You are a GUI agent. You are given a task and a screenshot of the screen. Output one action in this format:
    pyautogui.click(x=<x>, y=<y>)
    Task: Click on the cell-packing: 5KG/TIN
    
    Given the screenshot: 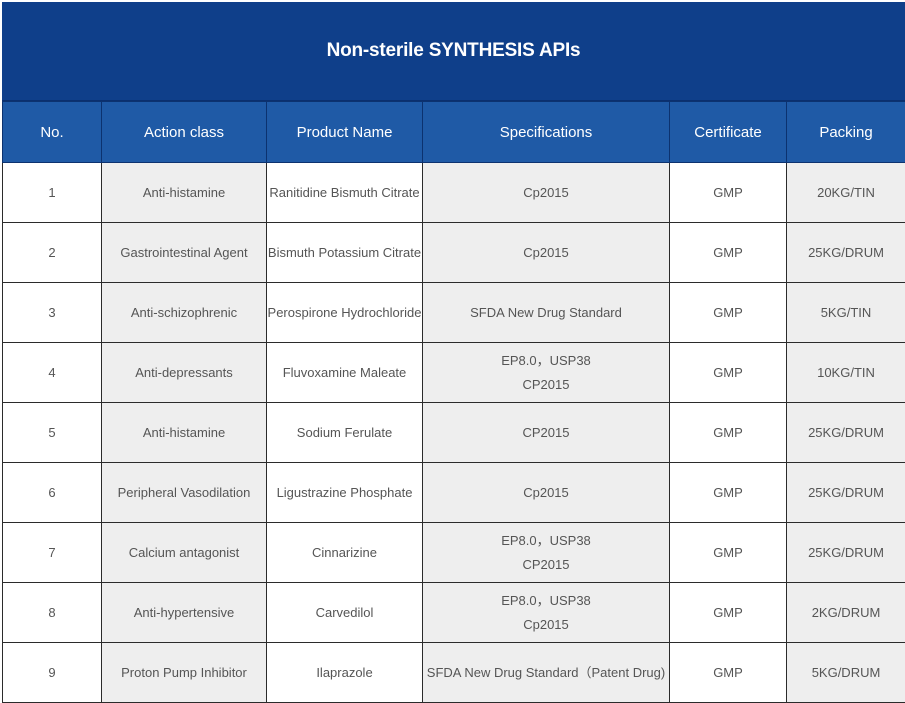 What is the action you would take?
    pyautogui.click(x=845, y=312)
    